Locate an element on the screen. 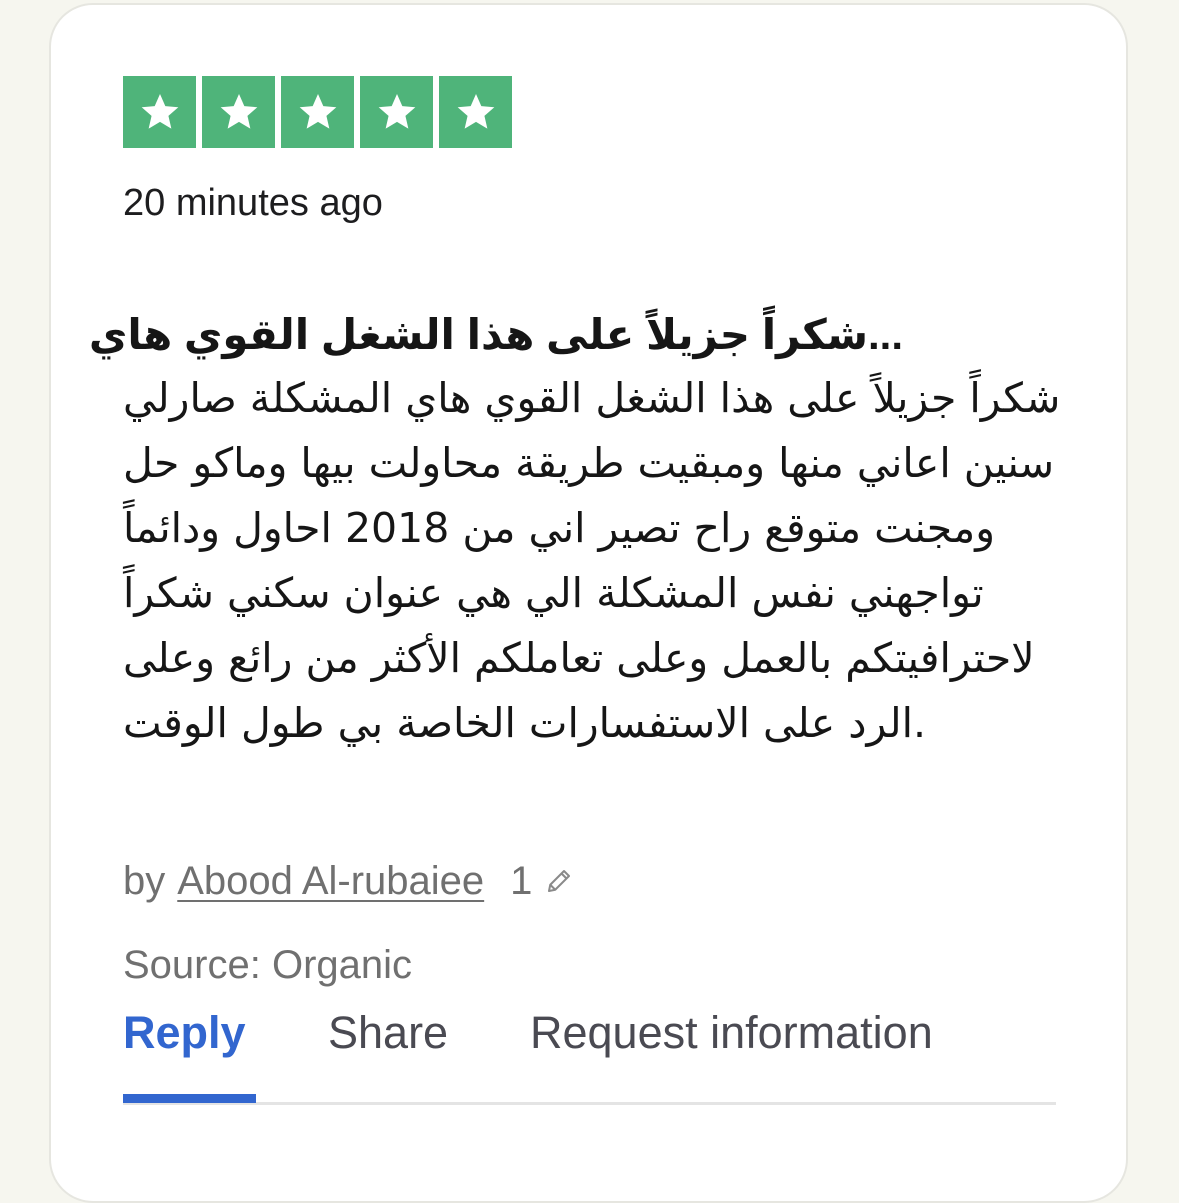  reviewer-byline: by Abood Al-rubaiee 1 is located at coordinates (348, 881).